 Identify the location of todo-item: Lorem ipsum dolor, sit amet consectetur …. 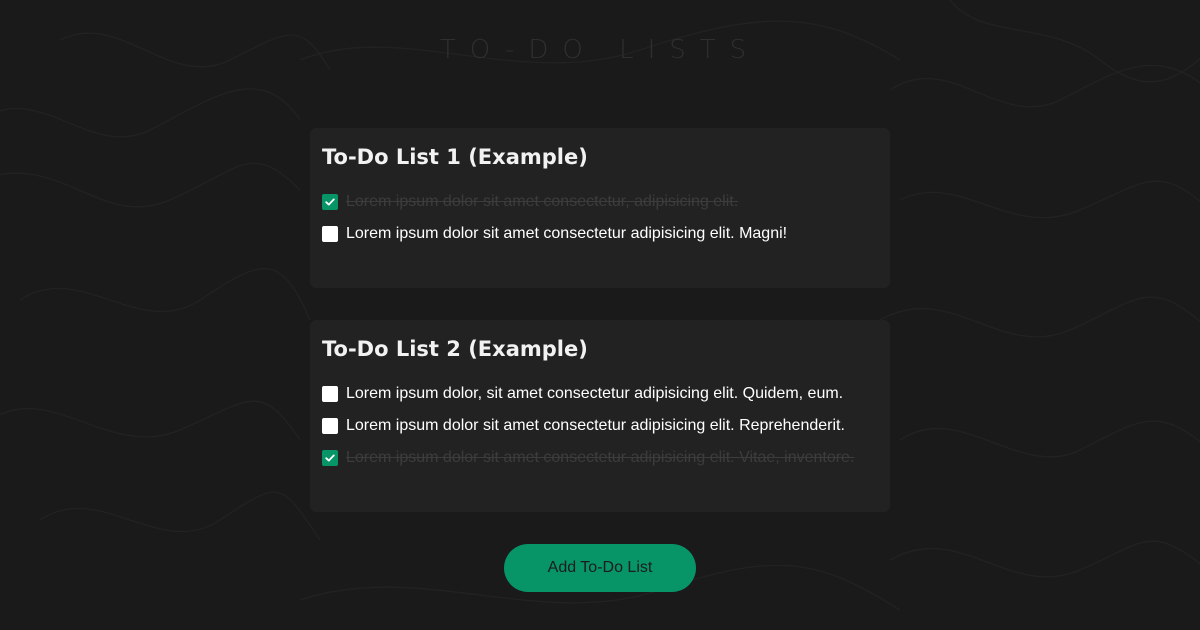
(600, 394).